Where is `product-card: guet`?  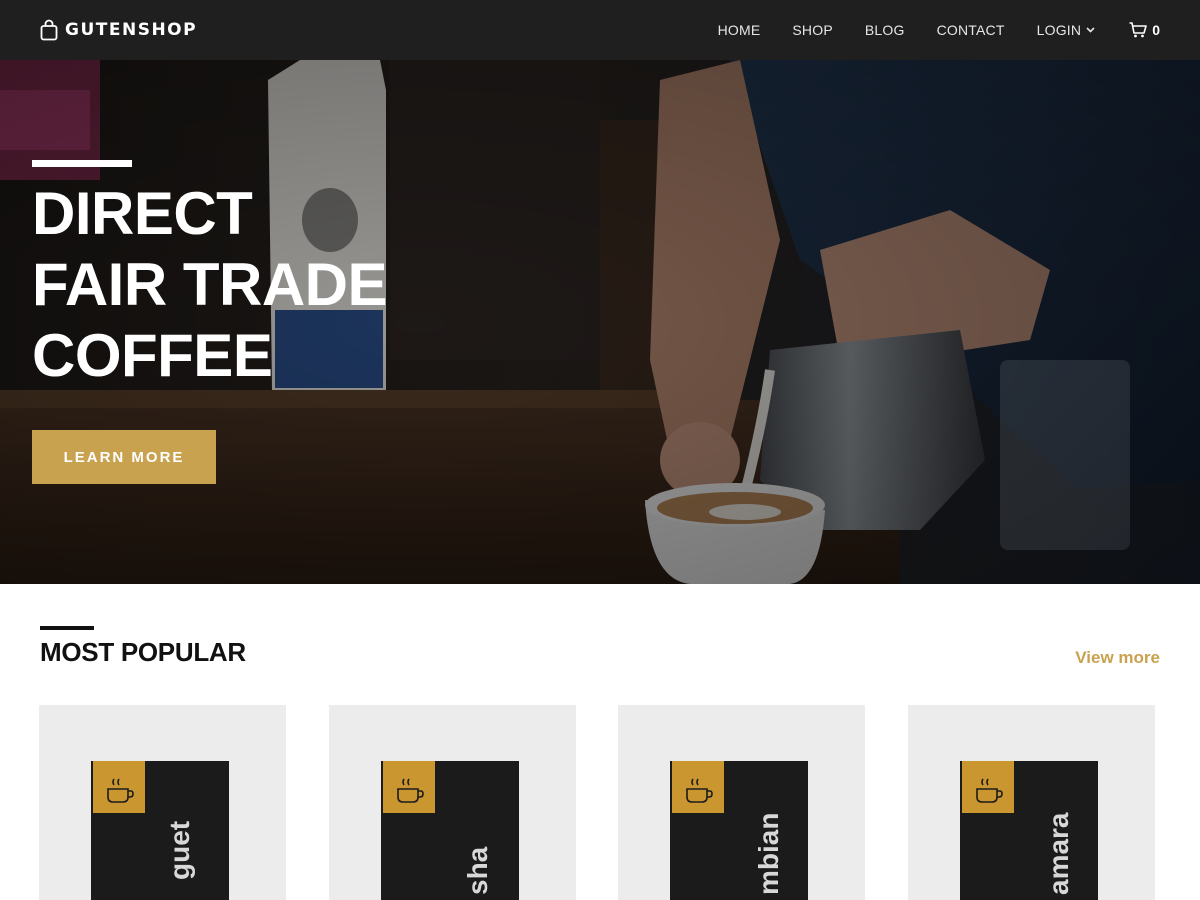 product-card: guet is located at coordinates (162, 802).